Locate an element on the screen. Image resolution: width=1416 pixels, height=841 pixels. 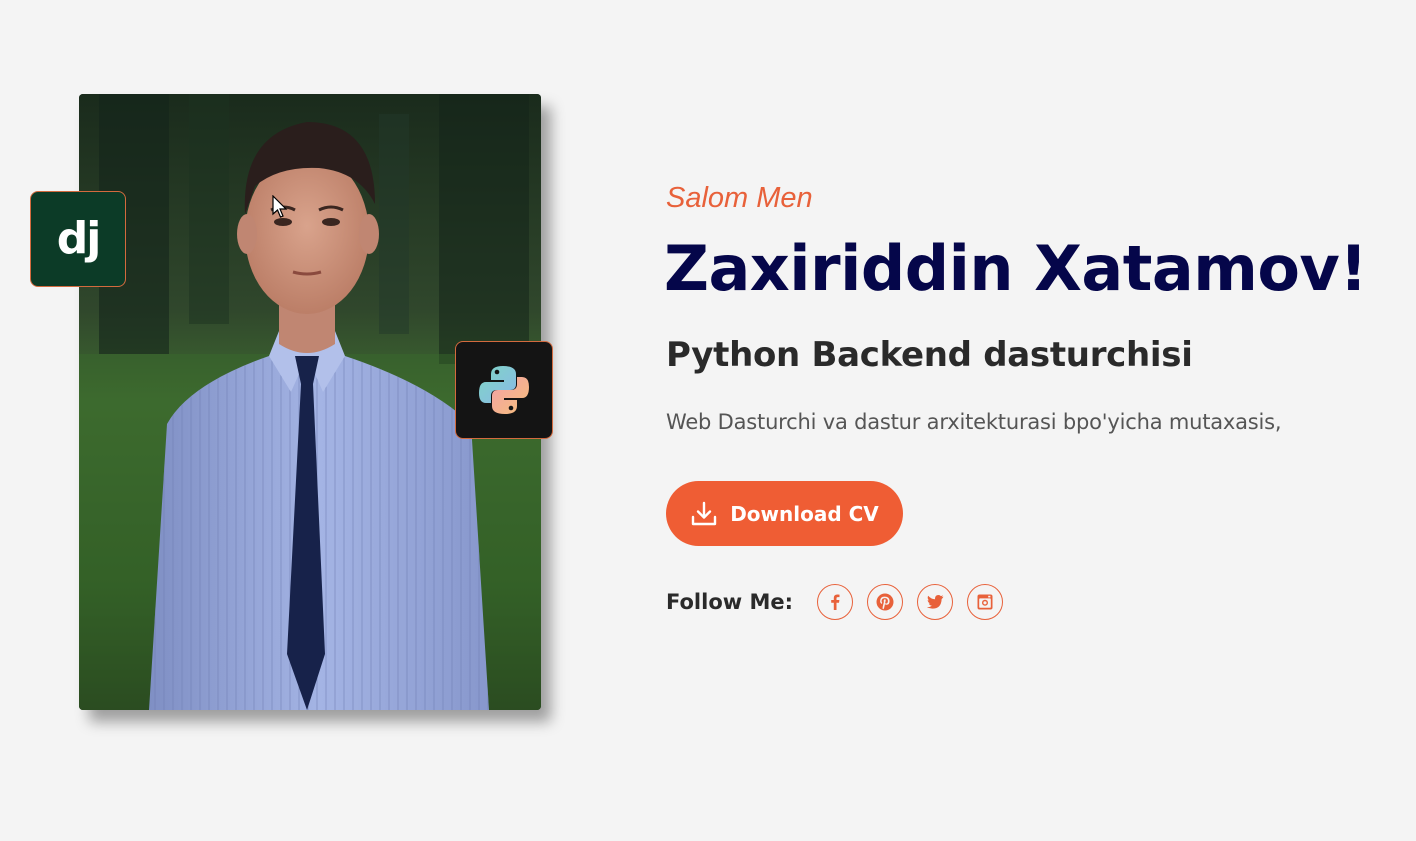
follow-me-label: Follow Me: is located at coordinates (729, 602).